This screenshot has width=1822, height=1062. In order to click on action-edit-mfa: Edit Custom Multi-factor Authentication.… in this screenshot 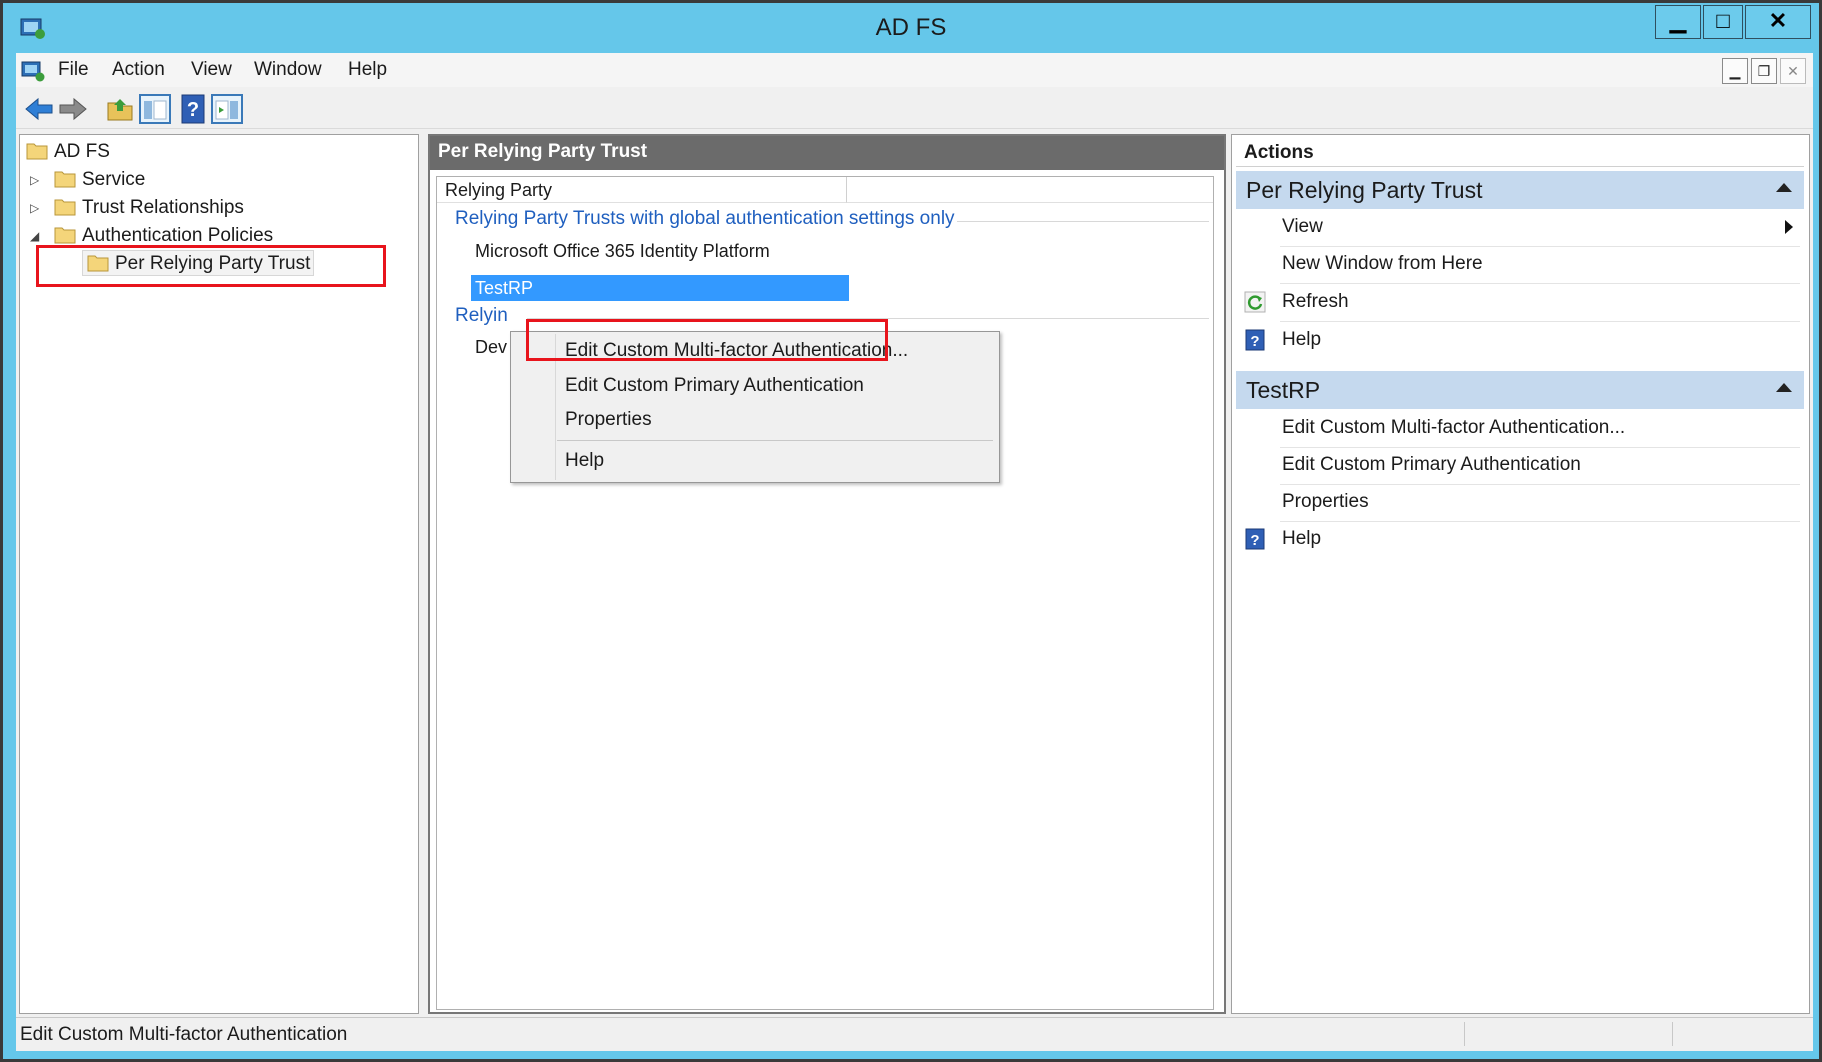, I will do `click(1453, 428)`.